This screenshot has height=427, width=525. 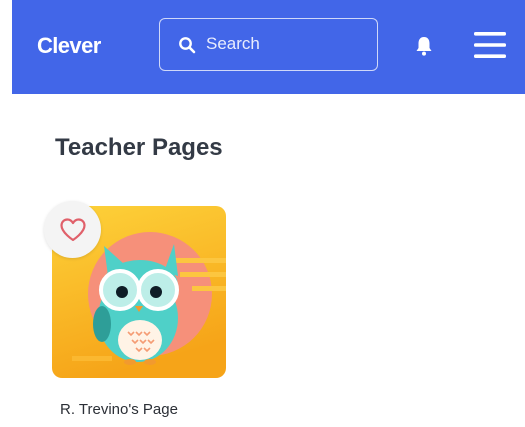 What do you see at coordinates (119, 409) in the screenshot?
I see `card-label: R. Trevino's Page` at bounding box center [119, 409].